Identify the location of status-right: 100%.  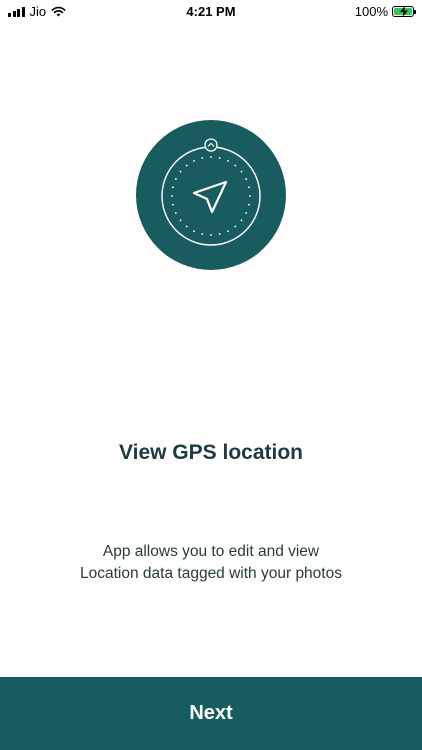
(385, 11).